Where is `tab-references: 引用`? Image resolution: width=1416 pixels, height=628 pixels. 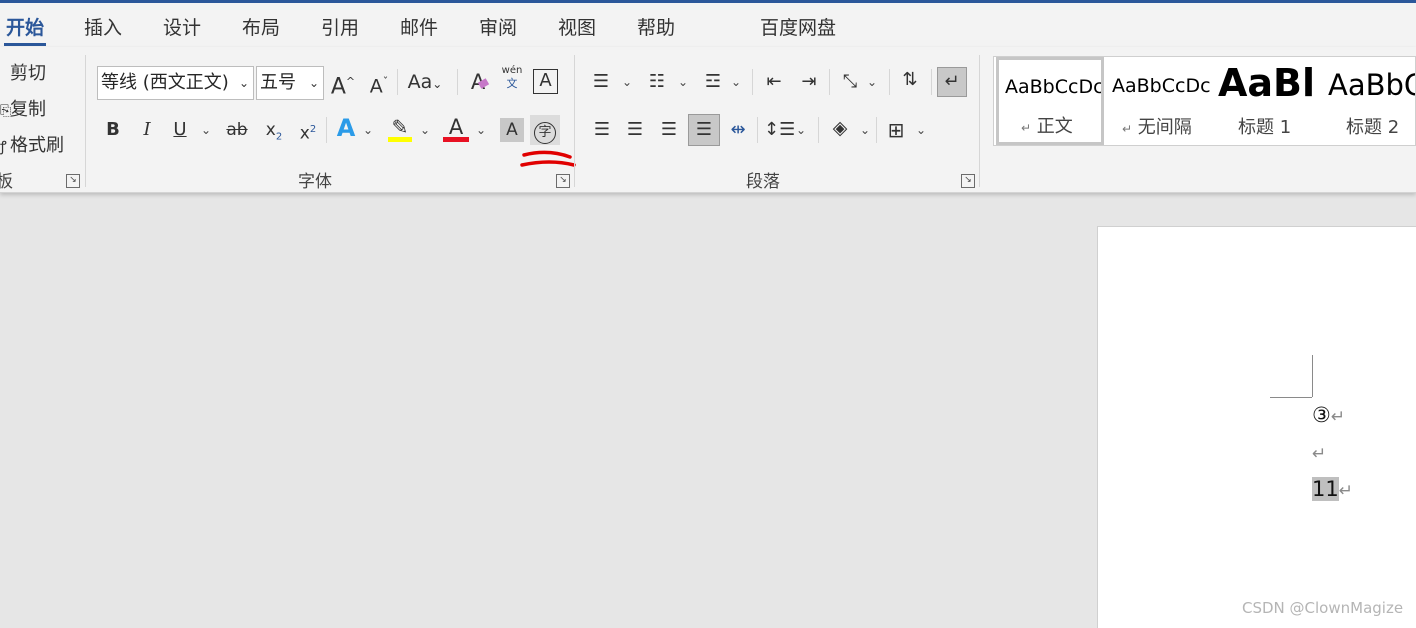 tab-references: 引用 is located at coordinates (340, 26).